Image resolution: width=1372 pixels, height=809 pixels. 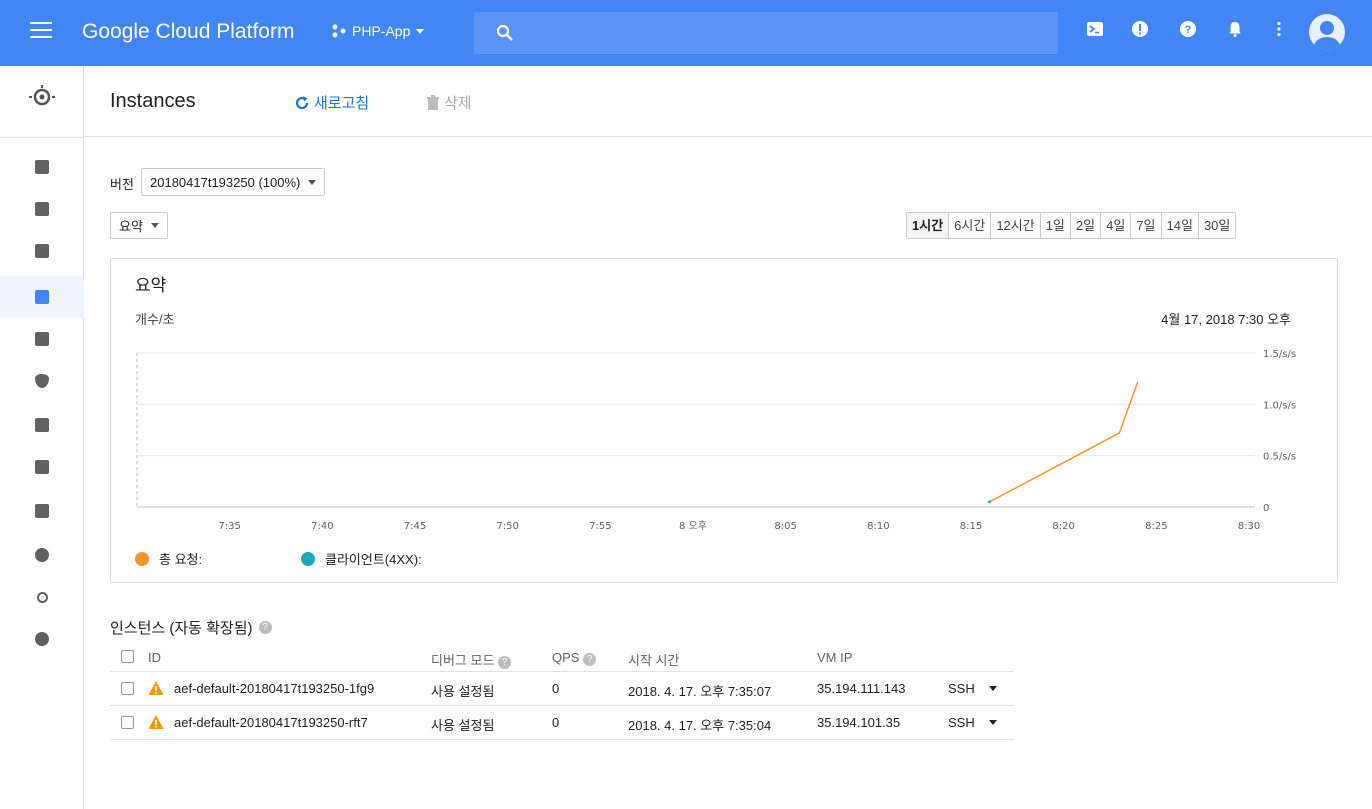 What do you see at coordinates (1146, 225) in the screenshot?
I see `time-range-button: 7일` at bounding box center [1146, 225].